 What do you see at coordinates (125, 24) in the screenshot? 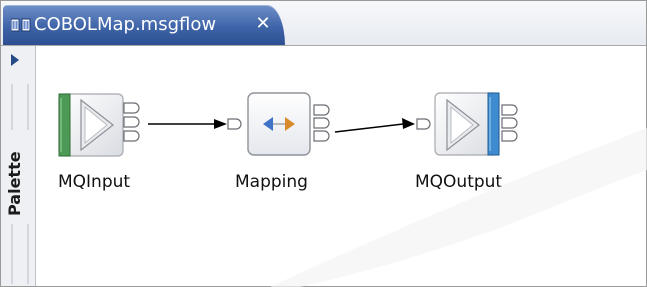
I see `tab-title: COBOLMap.msgflow` at bounding box center [125, 24].